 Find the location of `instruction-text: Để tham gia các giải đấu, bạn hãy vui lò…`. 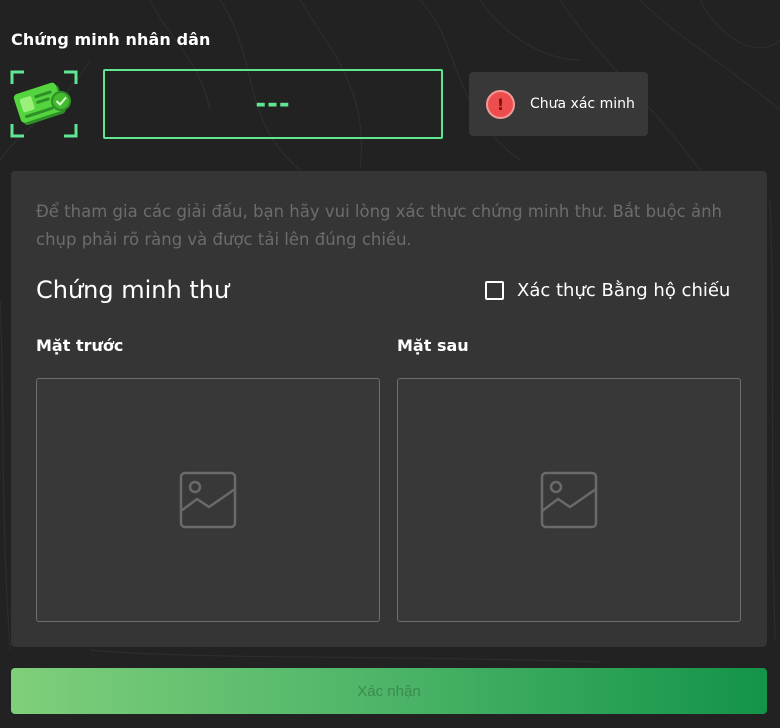

instruction-text: Để tham gia các giải đấu, bạn hãy vui lò… is located at coordinates (379, 225).